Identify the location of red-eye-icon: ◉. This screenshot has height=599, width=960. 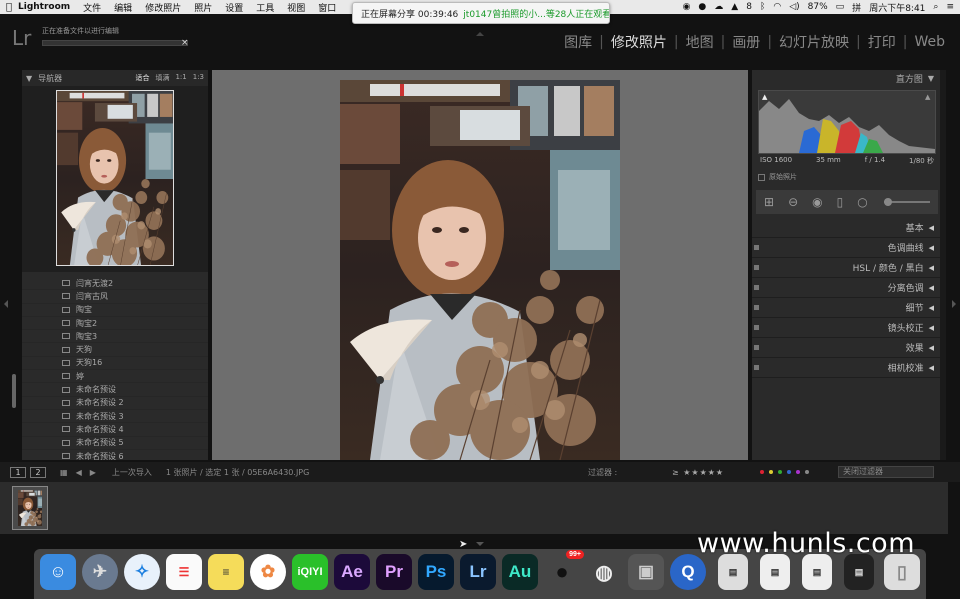
(817, 202).